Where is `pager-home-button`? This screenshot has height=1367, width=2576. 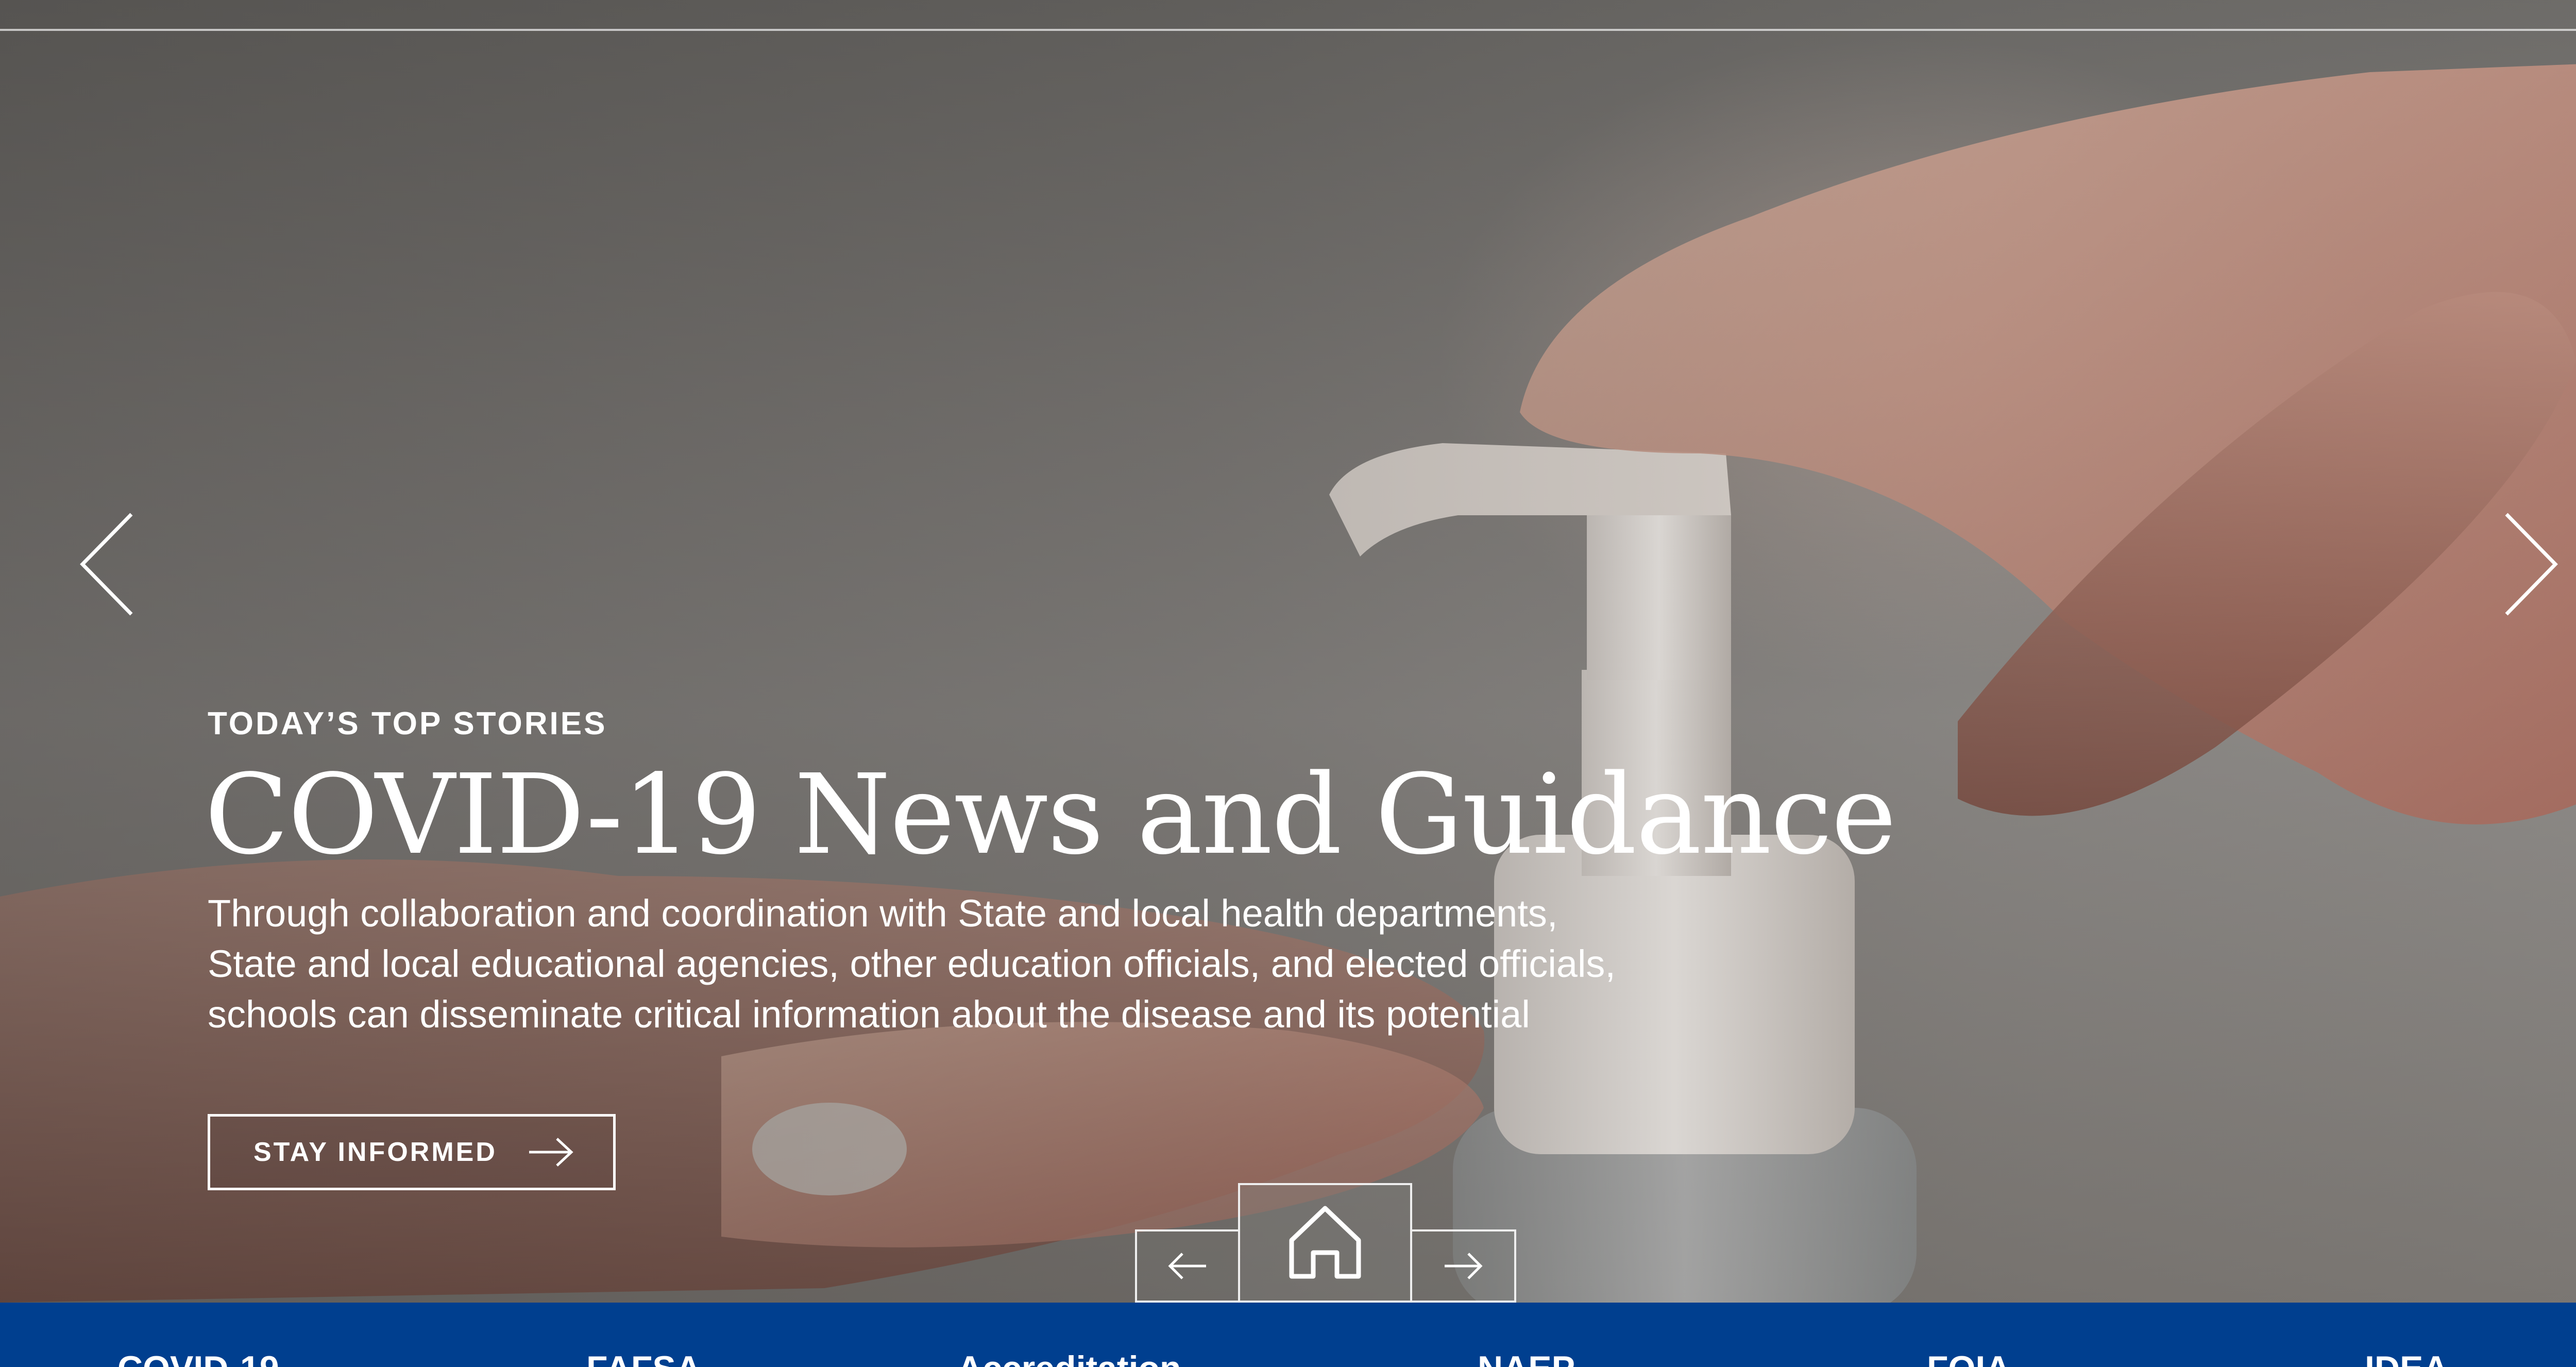
pager-home-button is located at coordinates (1325, 1243).